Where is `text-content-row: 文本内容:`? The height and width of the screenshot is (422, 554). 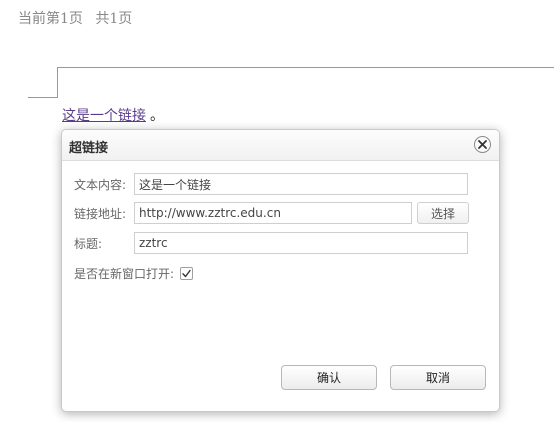
text-content-row: 文本内容: is located at coordinates (271, 184).